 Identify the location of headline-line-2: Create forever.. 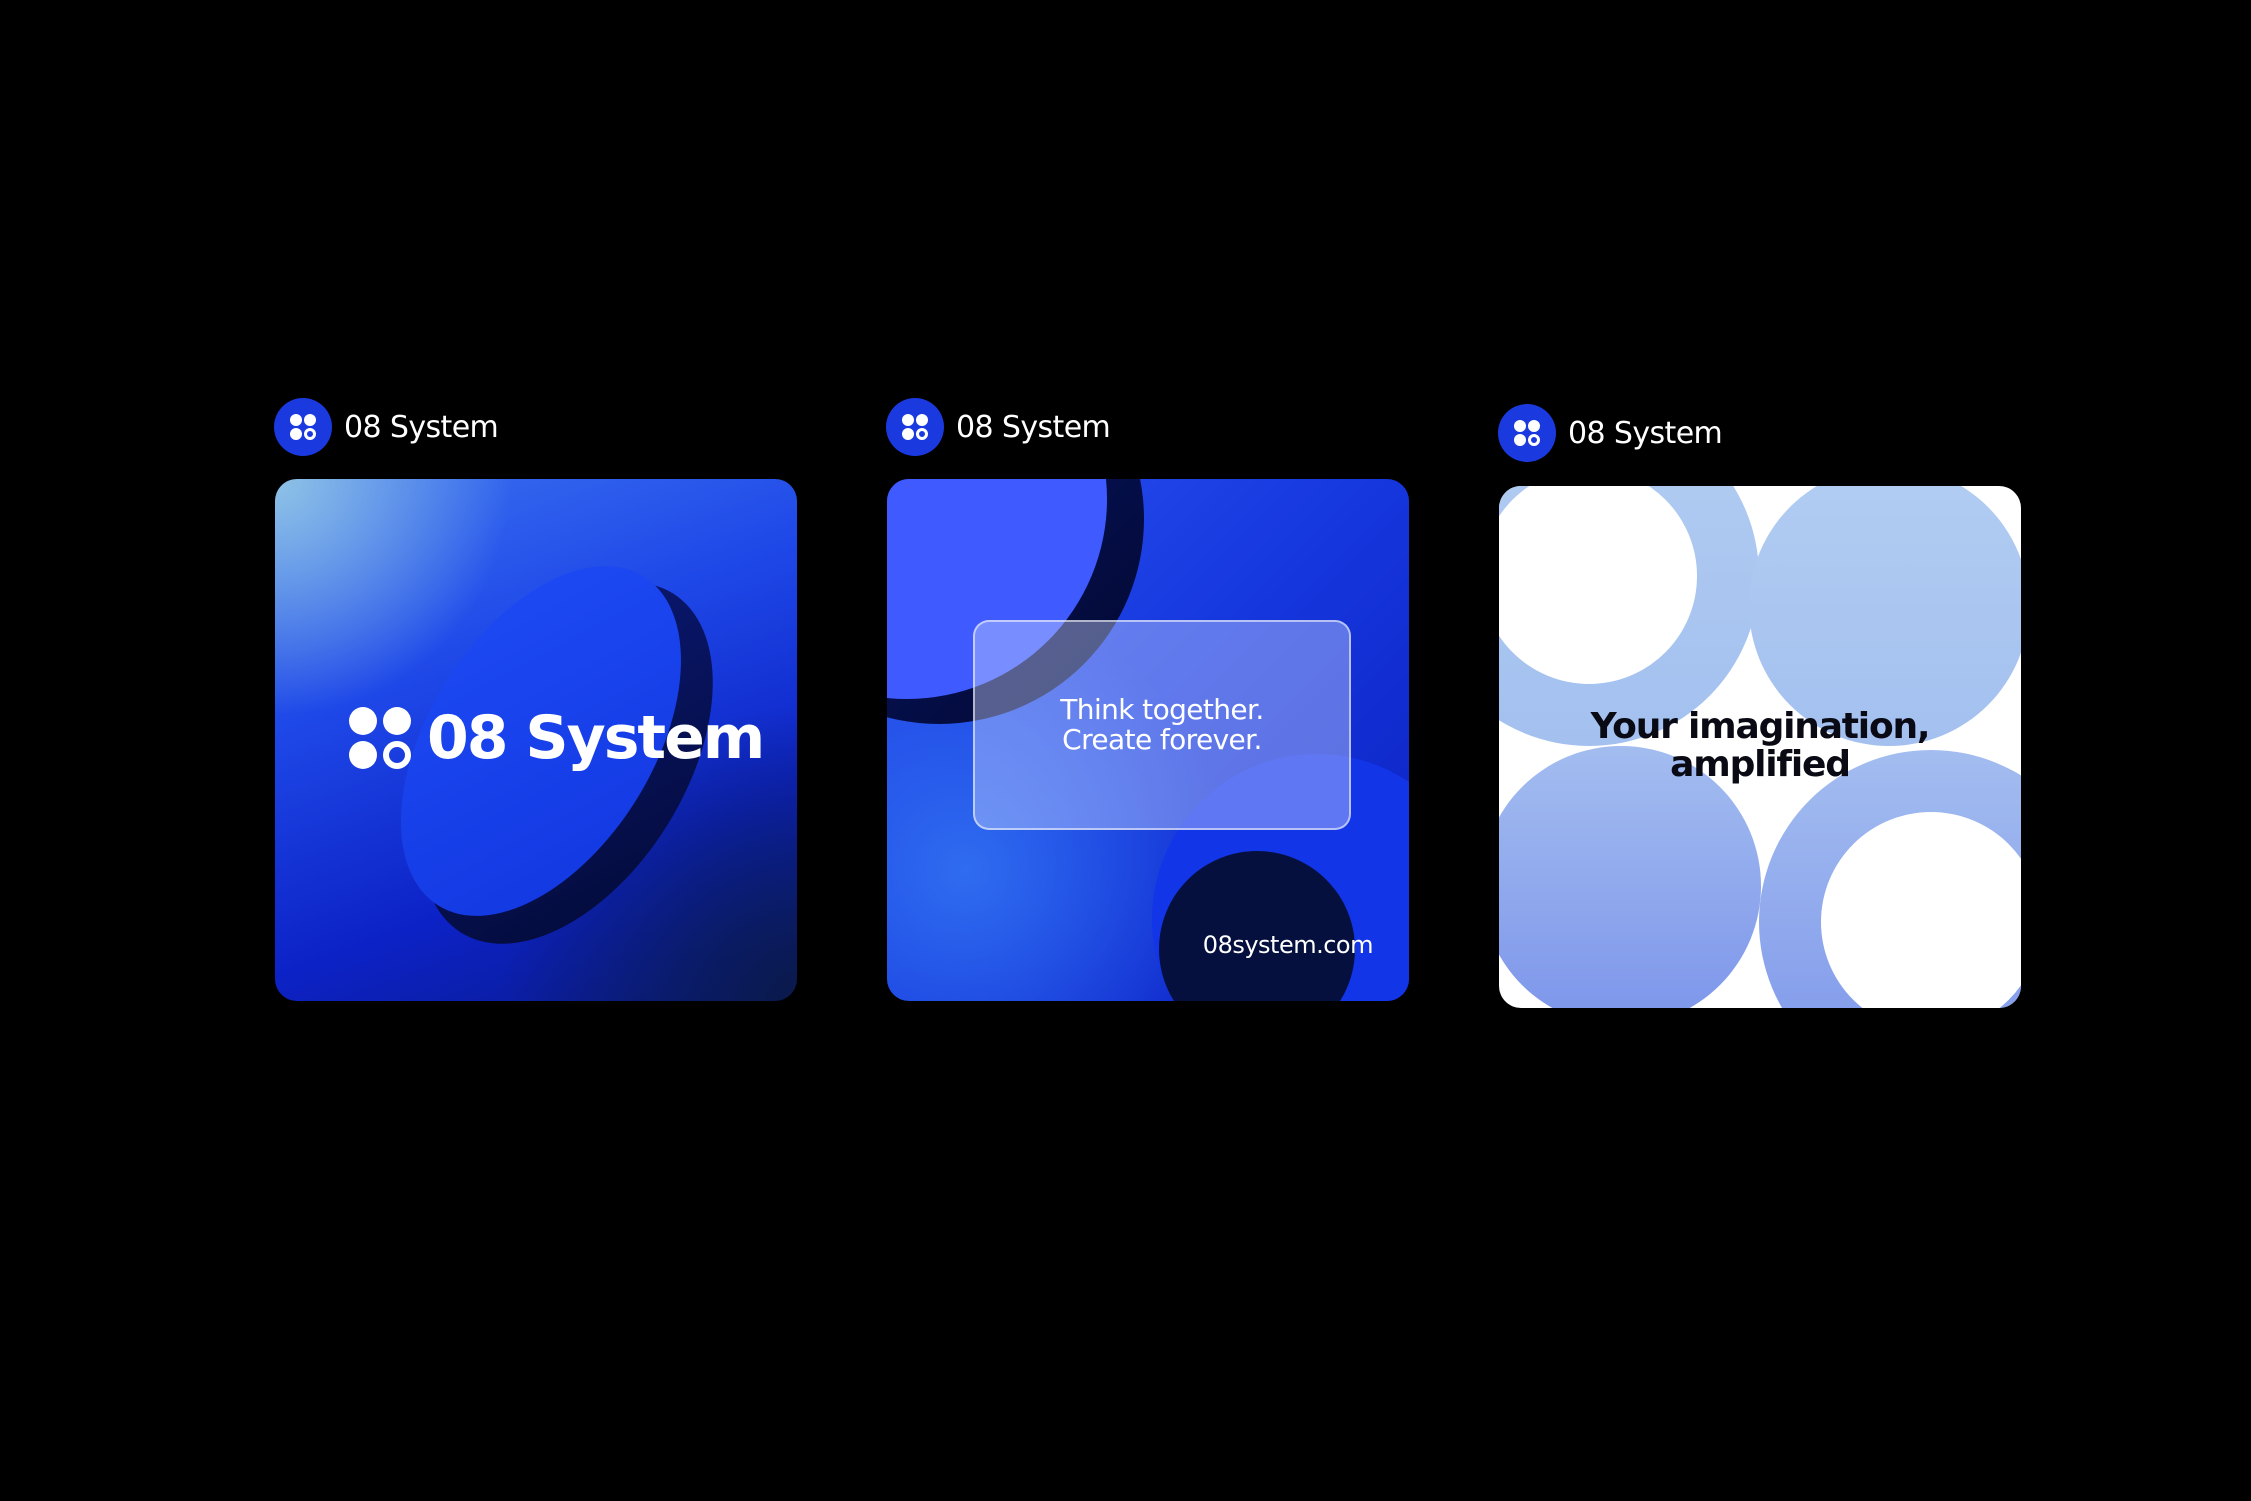
(1162, 739).